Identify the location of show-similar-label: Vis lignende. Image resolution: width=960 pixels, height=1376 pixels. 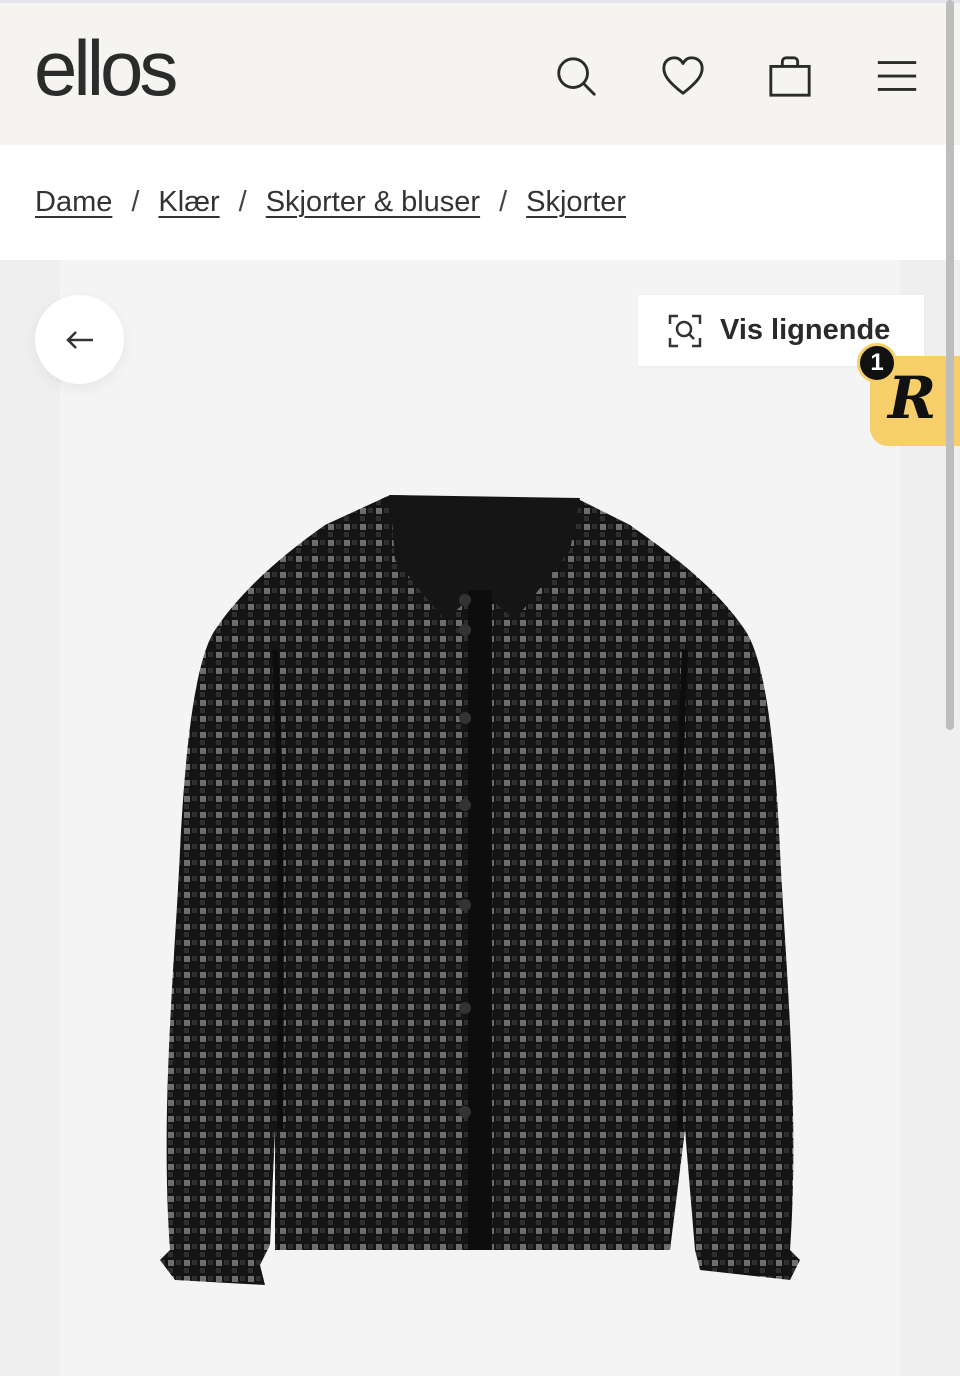
(805, 330).